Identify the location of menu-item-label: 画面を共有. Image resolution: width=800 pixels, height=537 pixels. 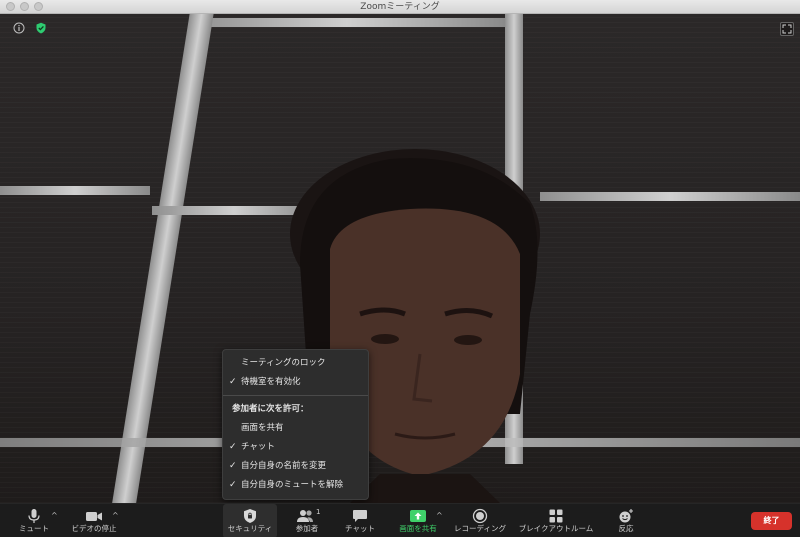
(262, 428).